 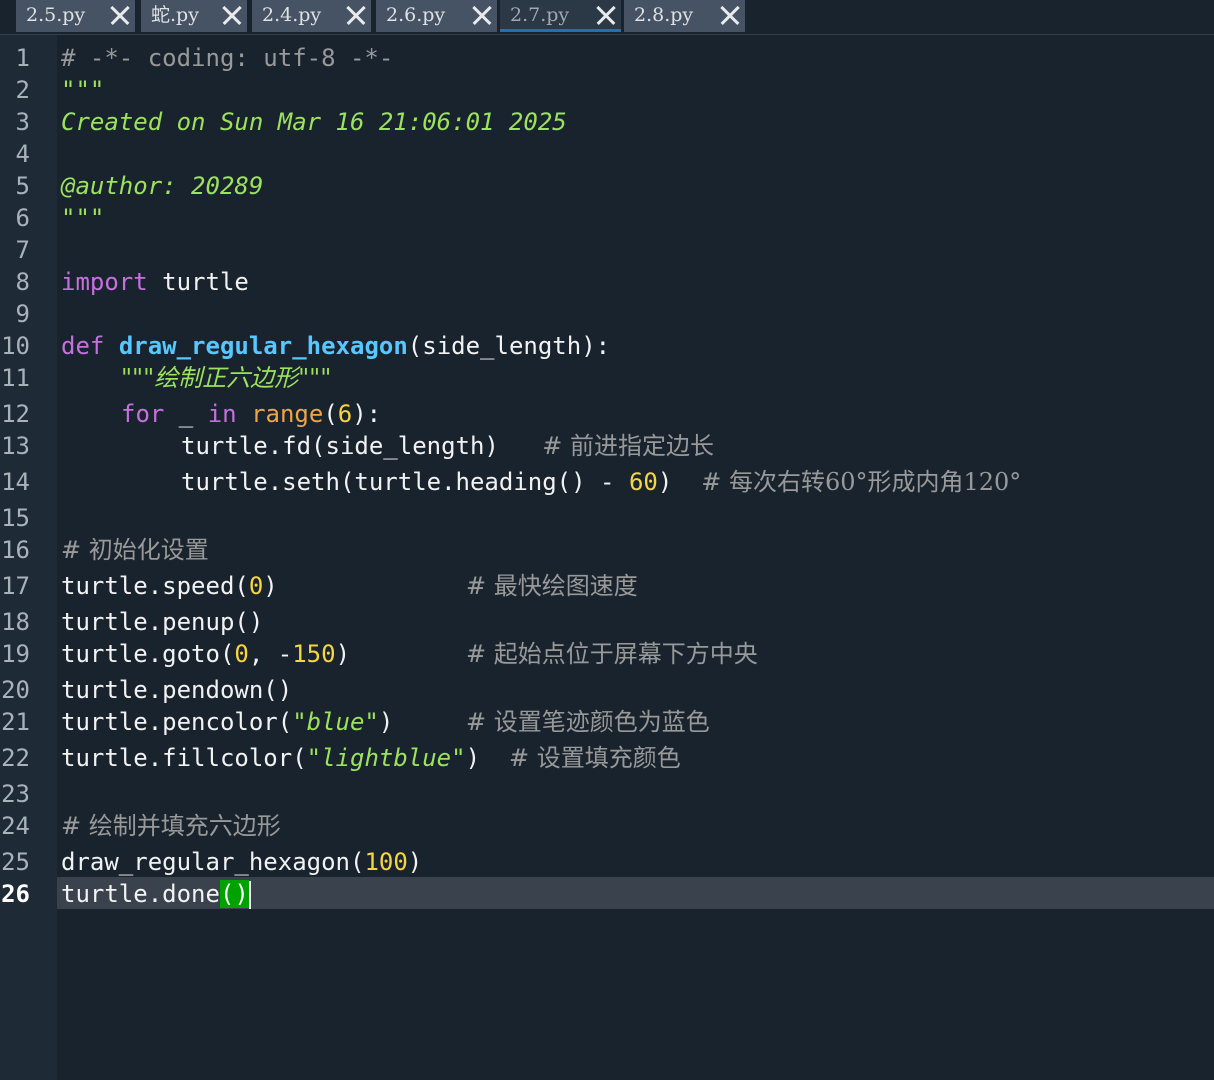 What do you see at coordinates (628, 446) in the screenshot?
I see `comment: # 前进指定边长` at bounding box center [628, 446].